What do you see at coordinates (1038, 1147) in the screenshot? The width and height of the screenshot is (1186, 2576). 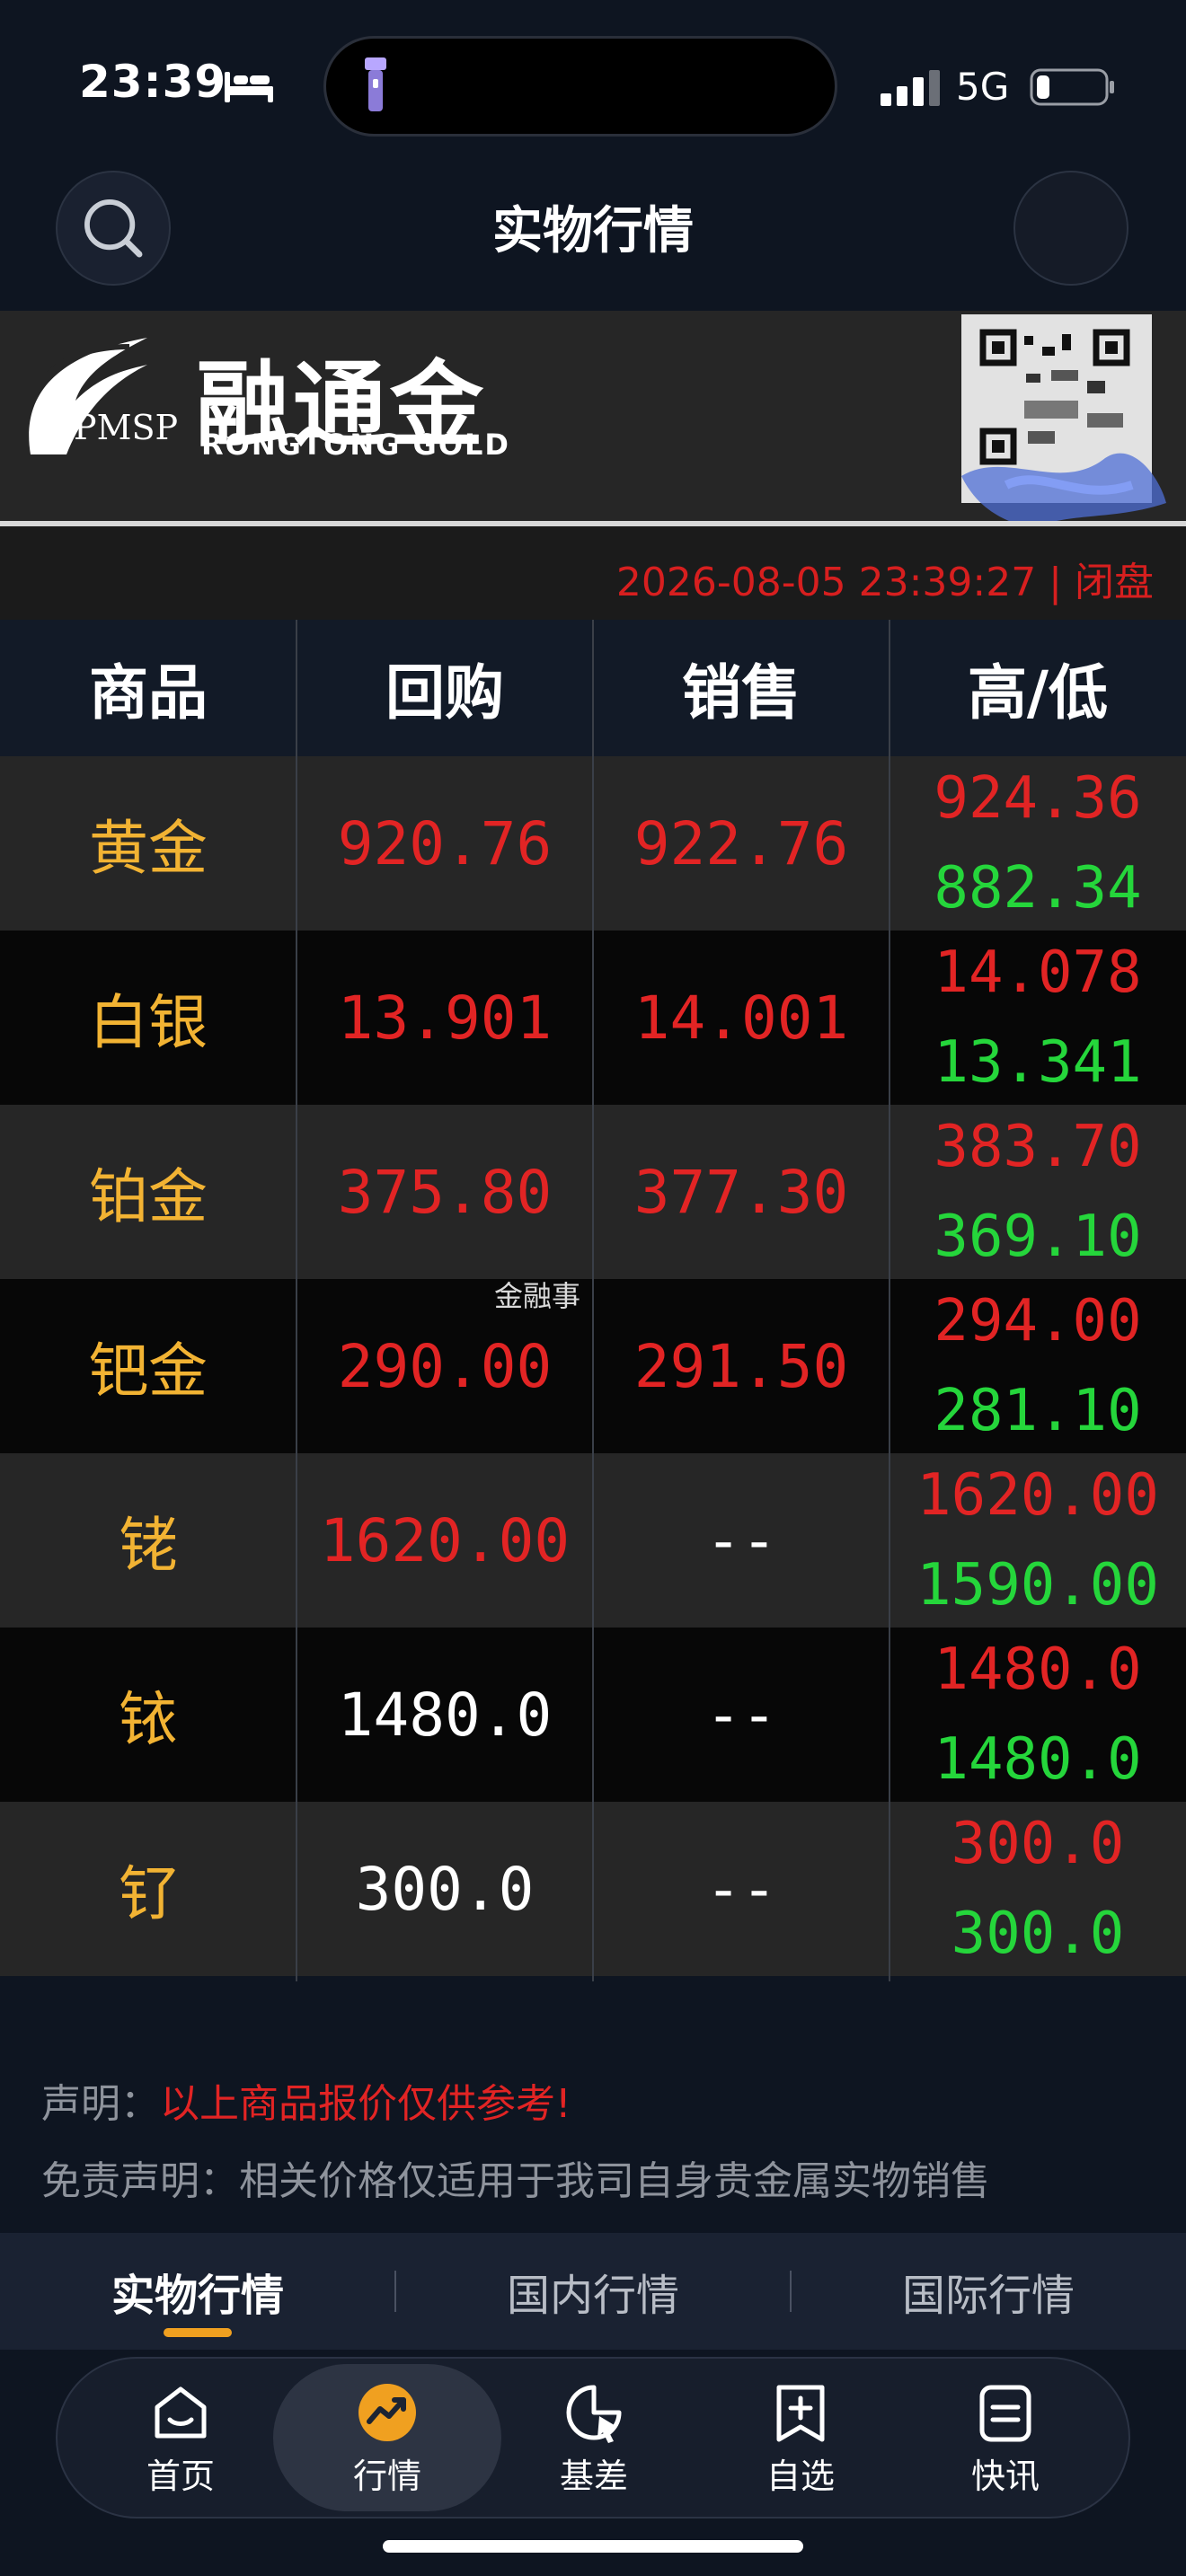 I see `high-price: 383.70` at bounding box center [1038, 1147].